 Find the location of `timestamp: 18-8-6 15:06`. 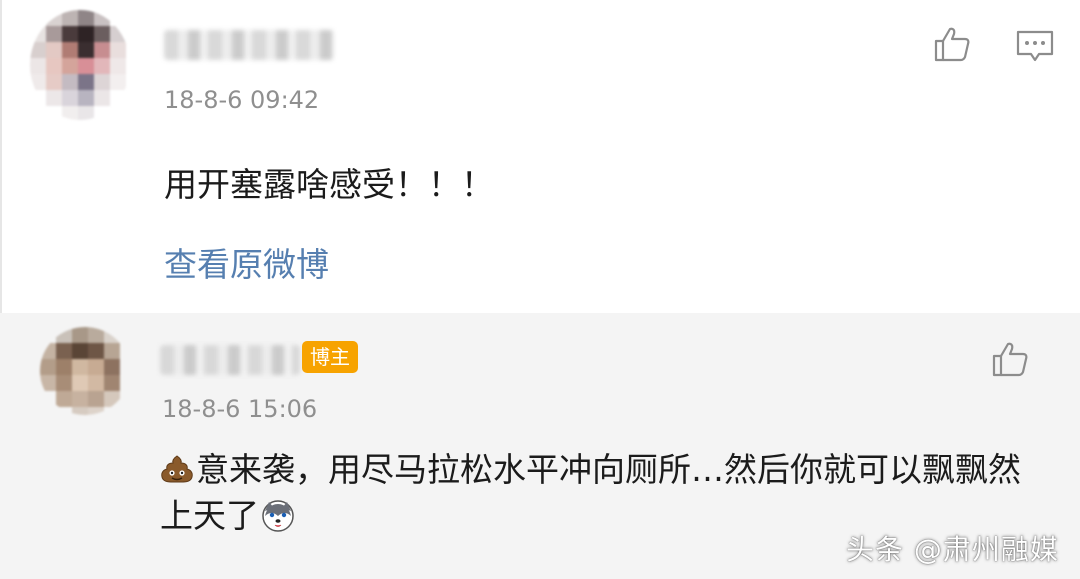

timestamp: 18-8-6 15:06 is located at coordinates (240, 409).